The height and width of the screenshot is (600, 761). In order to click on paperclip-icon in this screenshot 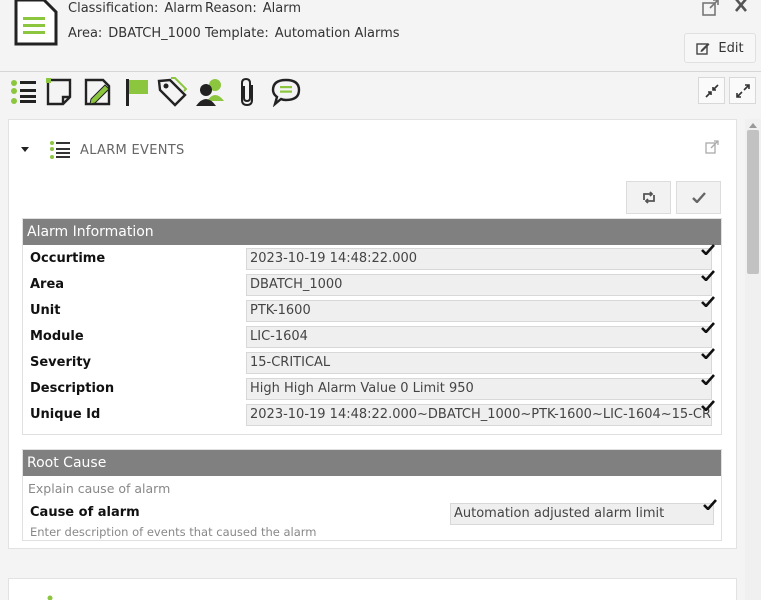, I will do `click(249, 92)`.